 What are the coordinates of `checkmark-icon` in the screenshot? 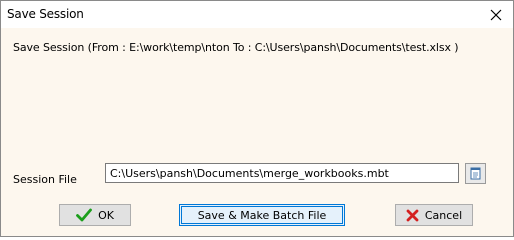 It's located at (84, 215).